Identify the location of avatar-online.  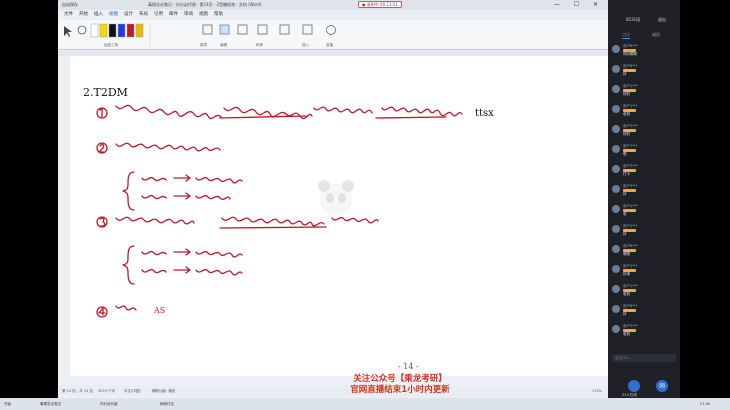
(634, 386).